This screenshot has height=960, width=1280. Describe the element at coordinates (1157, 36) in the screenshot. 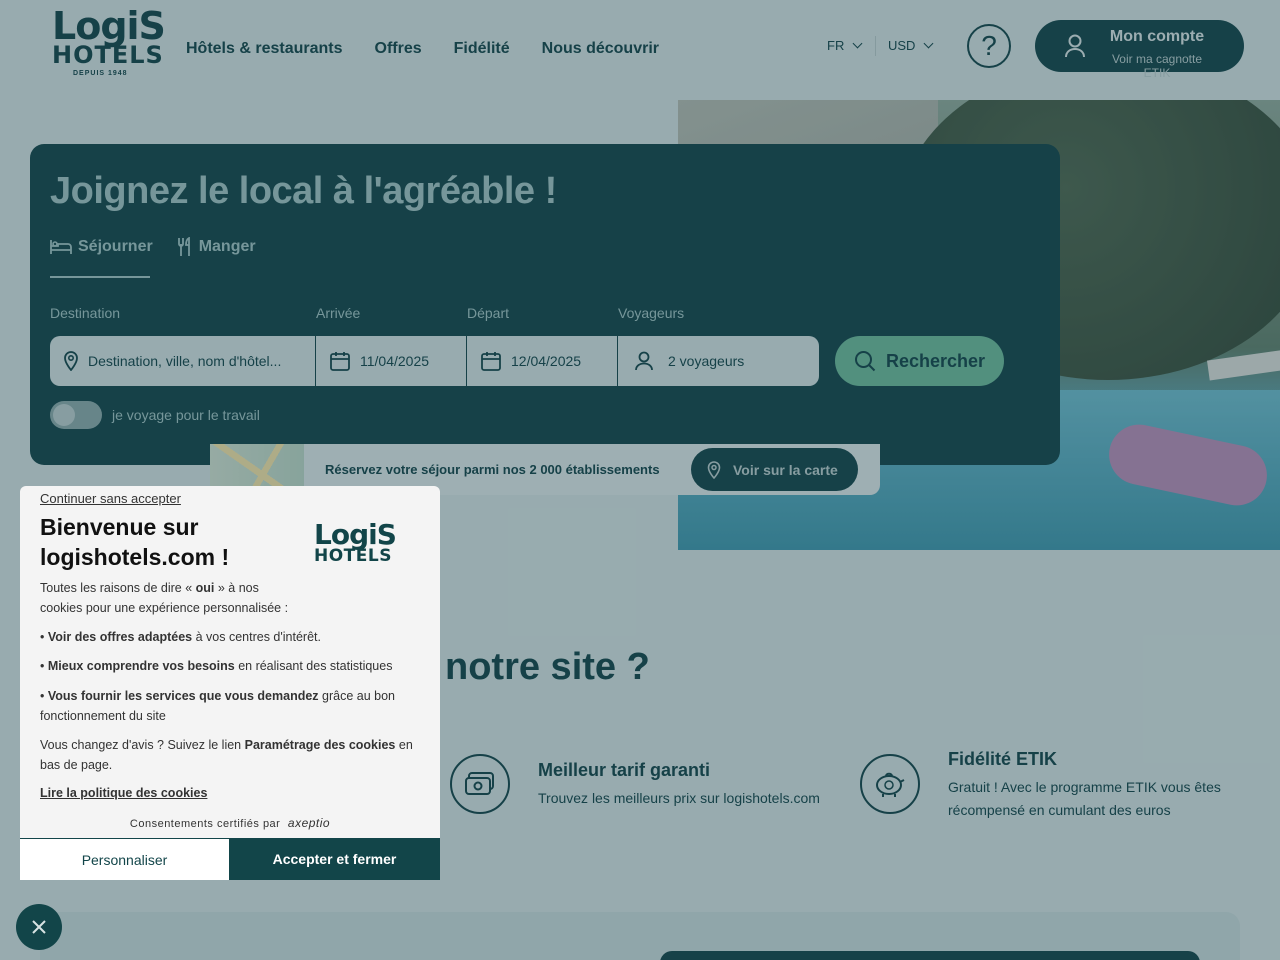

I see `account-title: Mon compte` at that location.